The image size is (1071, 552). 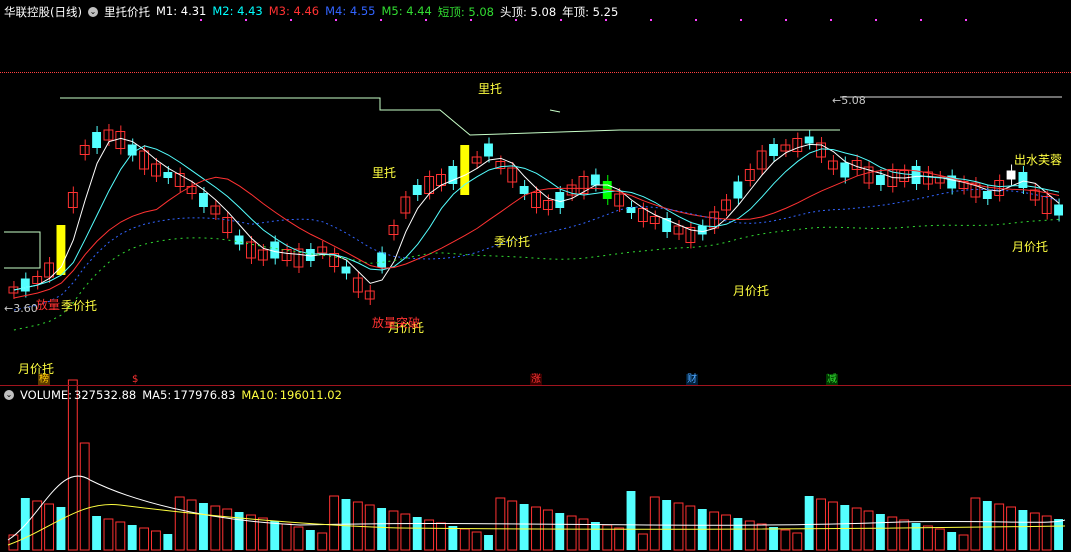 What do you see at coordinates (535, 385) in the screenshot?
I see `panel-separator` at bounding box center [535, 385].